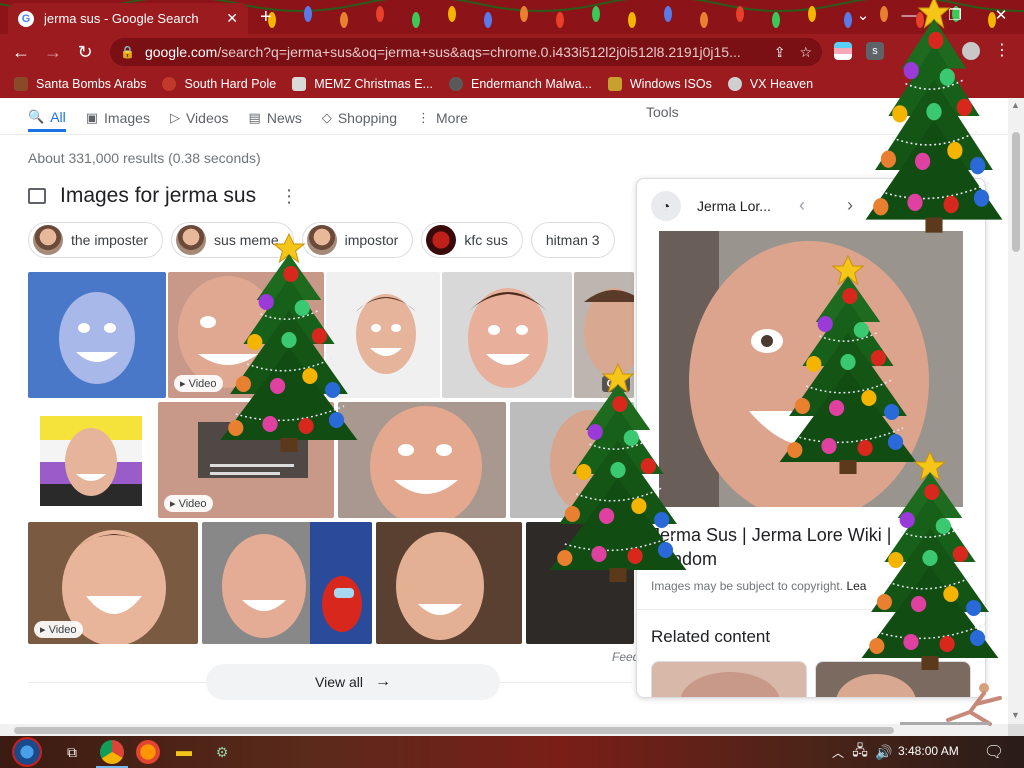 The width and height of the screenshot is (1024, 768). Describe the element at coordinates (811, 609) in the screenshot. I see `divider` at that location.